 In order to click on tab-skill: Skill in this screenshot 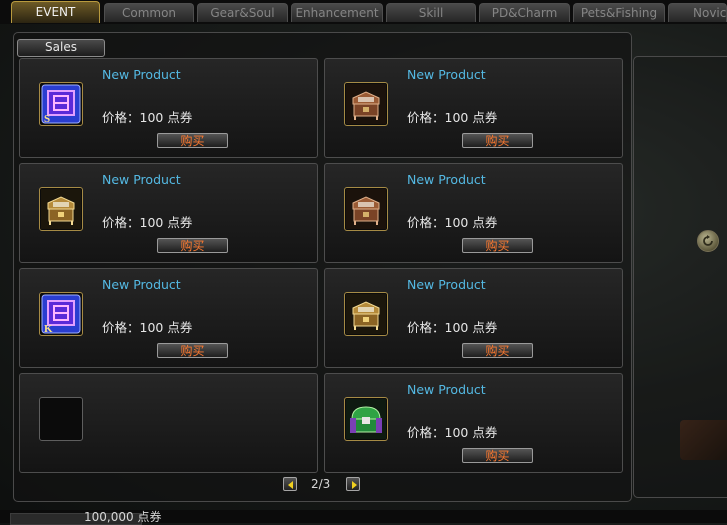, I will do `click(431, 12)`.